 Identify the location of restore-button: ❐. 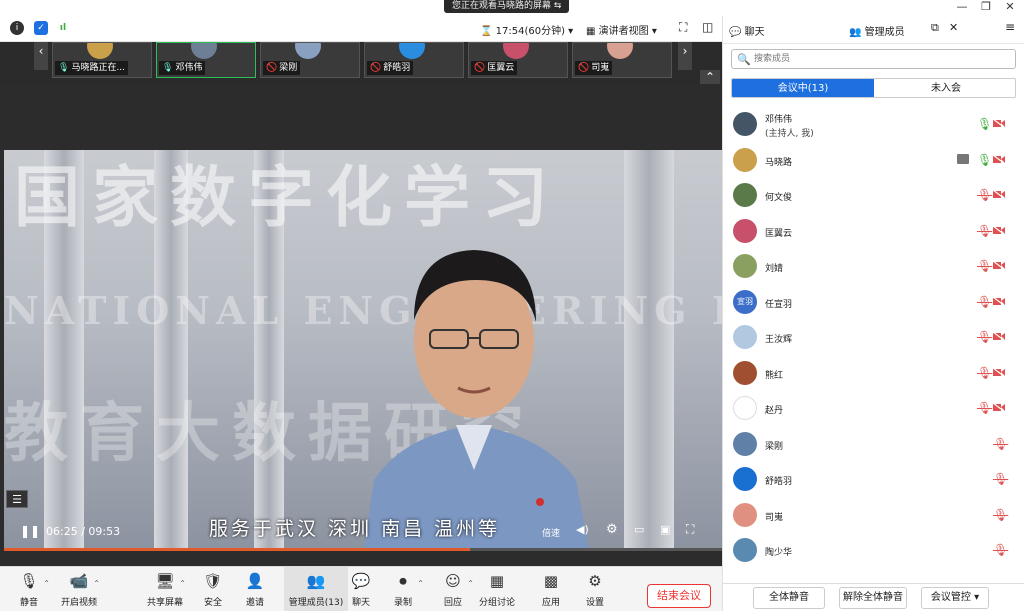
(986, 7).